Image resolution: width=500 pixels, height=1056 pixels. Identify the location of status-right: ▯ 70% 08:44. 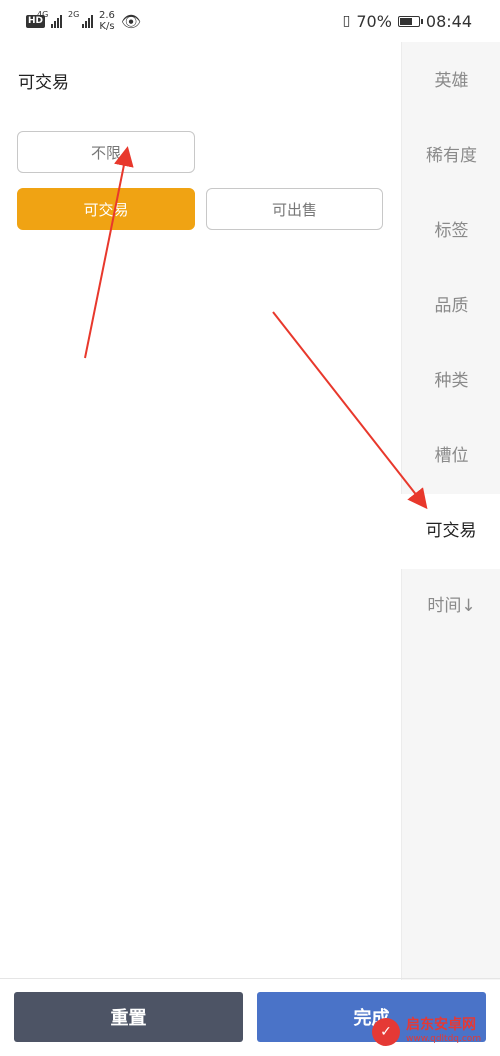
(407, 21).